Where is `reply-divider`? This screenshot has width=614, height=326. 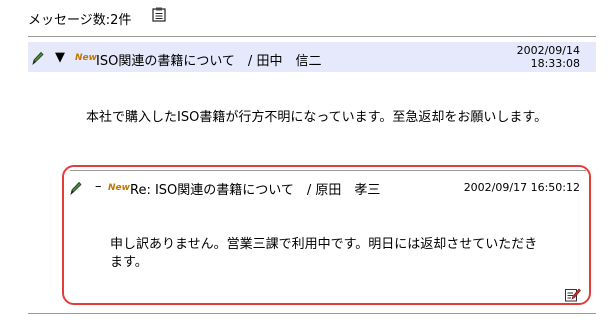 reply-divider is located at coordinates (328, 170).